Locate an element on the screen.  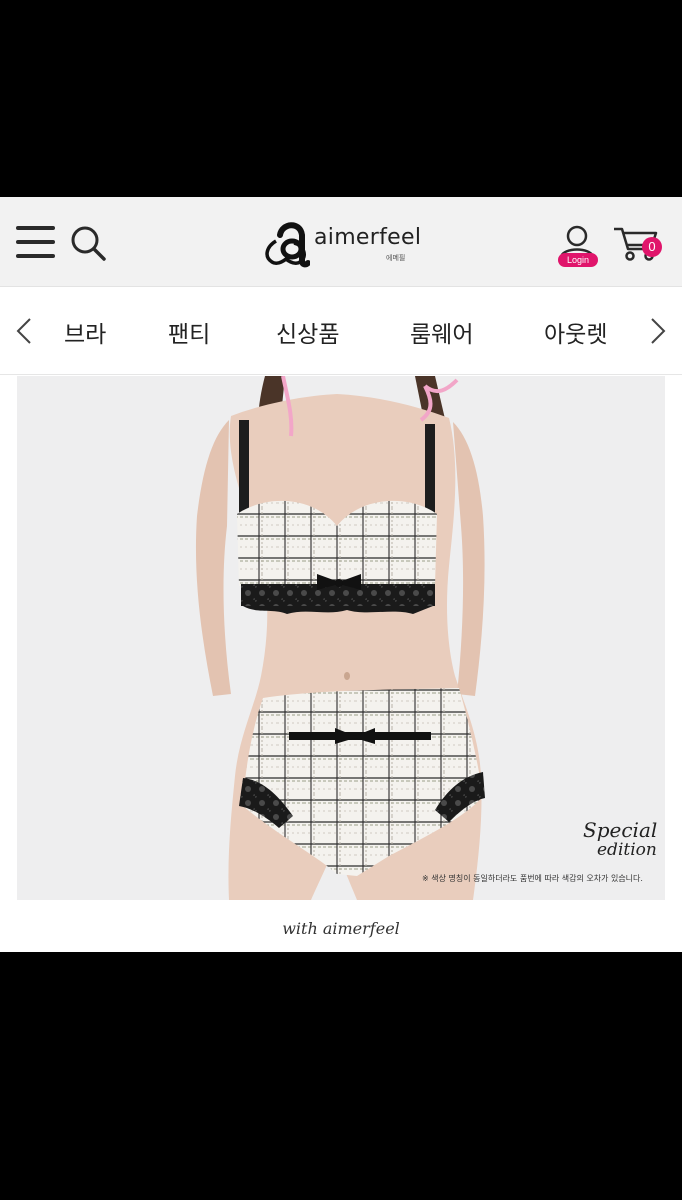
edition-line-2: edition is located at coordinates (627, 850).